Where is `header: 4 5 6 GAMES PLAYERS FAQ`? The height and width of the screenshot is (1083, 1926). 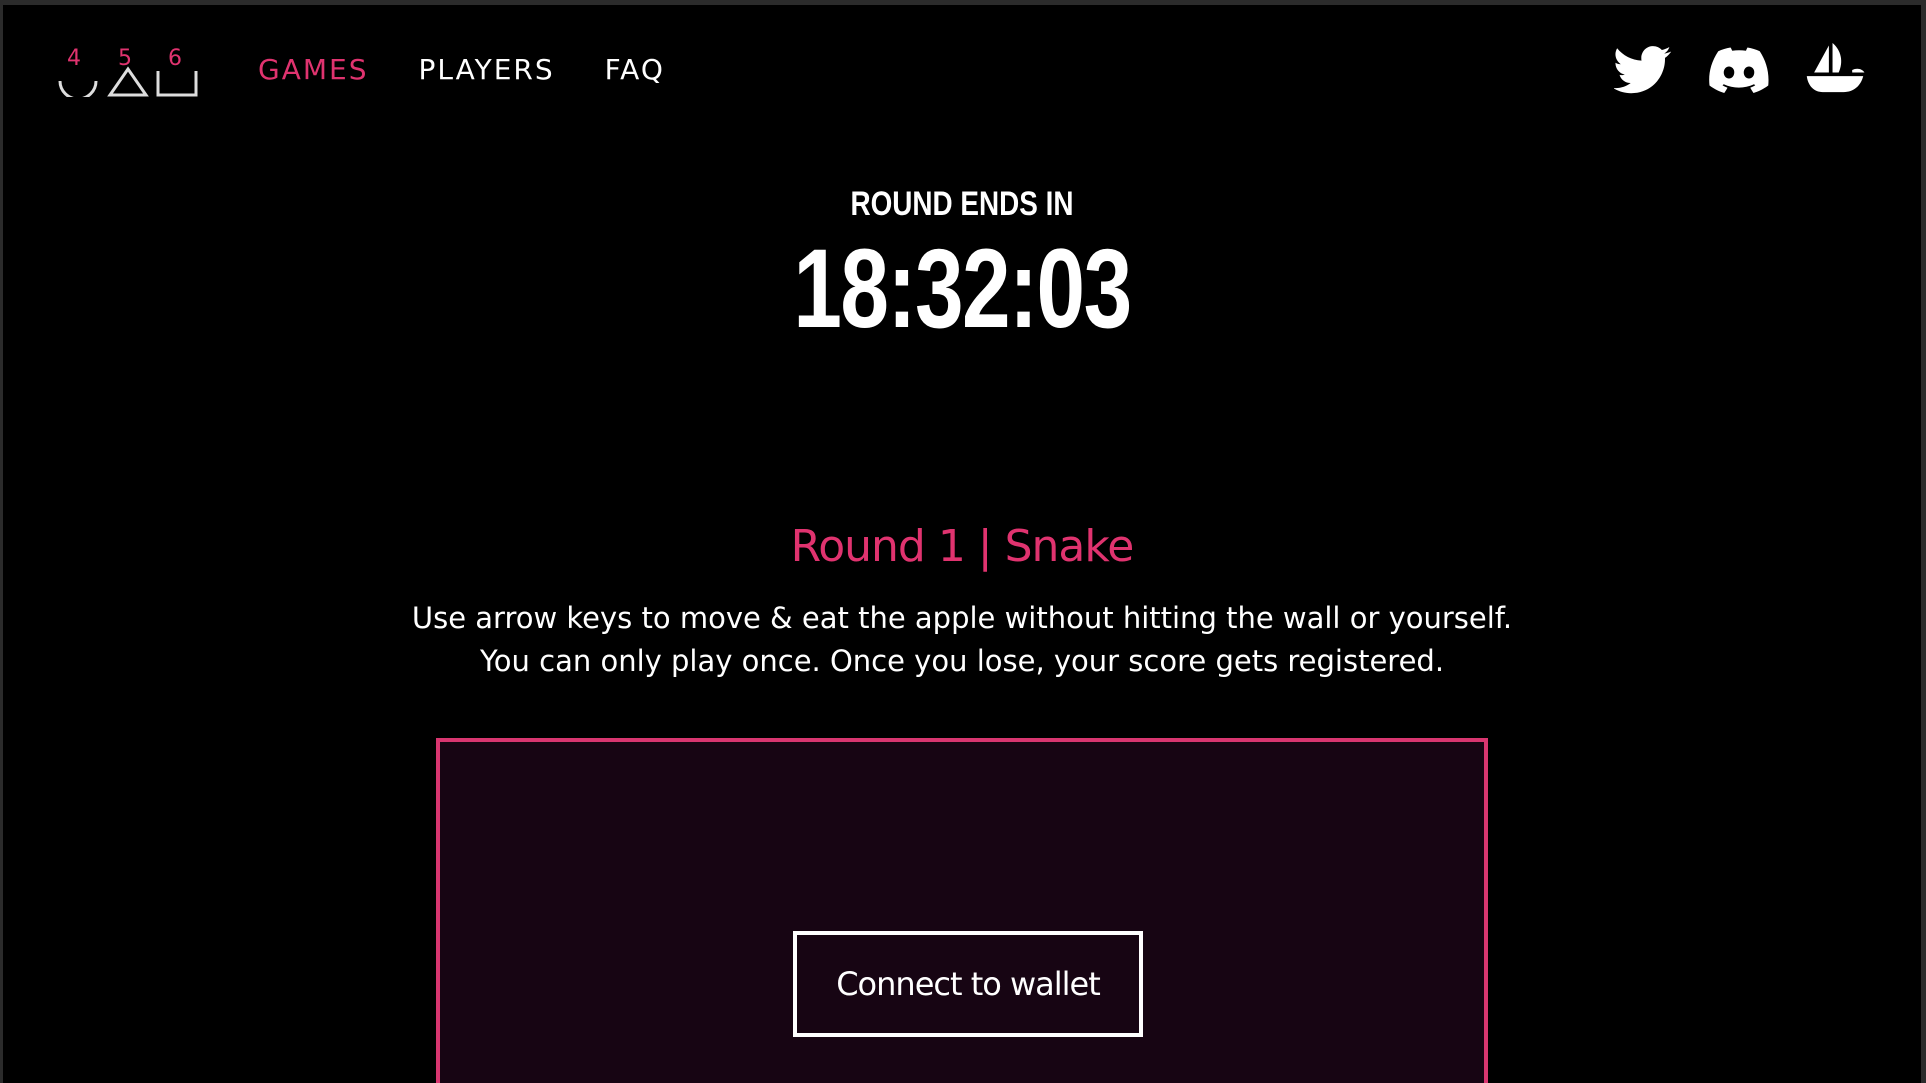 header: 4 5 6 GAMES PLAYERS FAQ is located at coordinates (962, 70).